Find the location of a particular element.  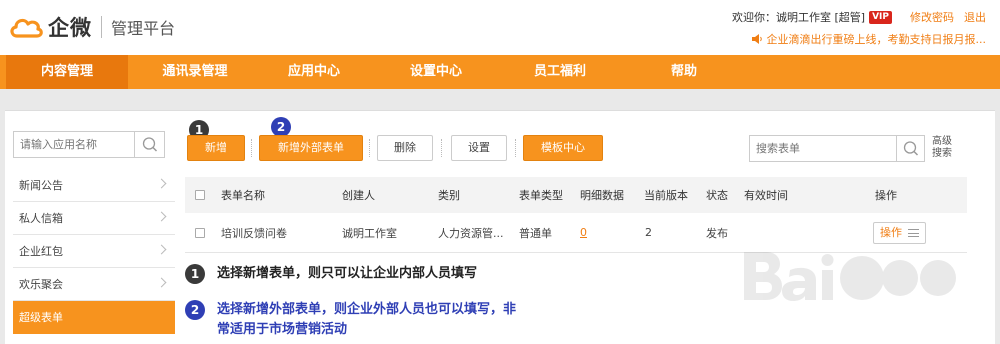

col-creator: 创建人 is located at coordinates (358, 195).